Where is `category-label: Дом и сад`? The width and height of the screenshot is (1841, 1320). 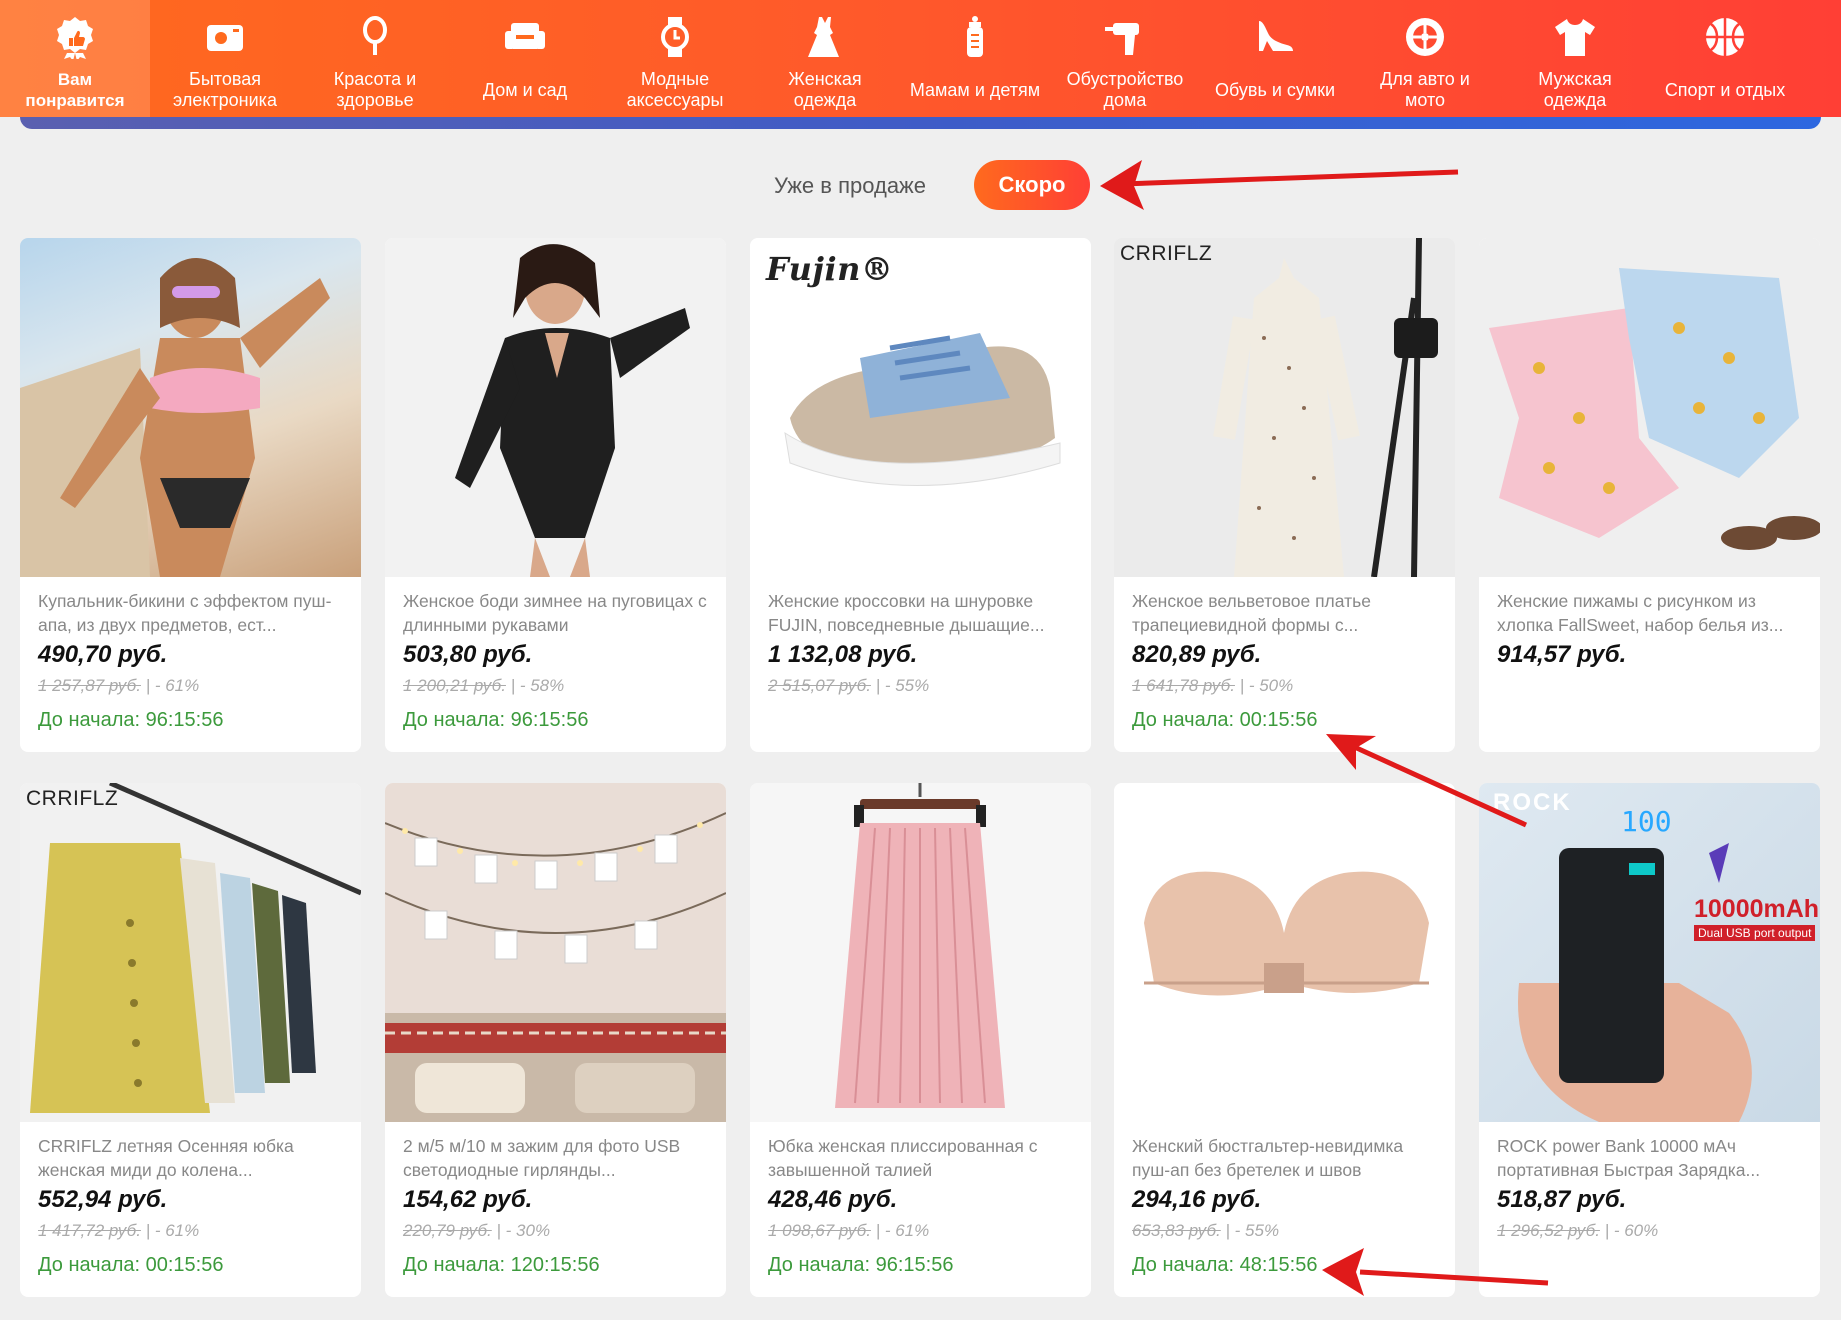 category-label: Дом и сад is located at coordinates (525, 89).